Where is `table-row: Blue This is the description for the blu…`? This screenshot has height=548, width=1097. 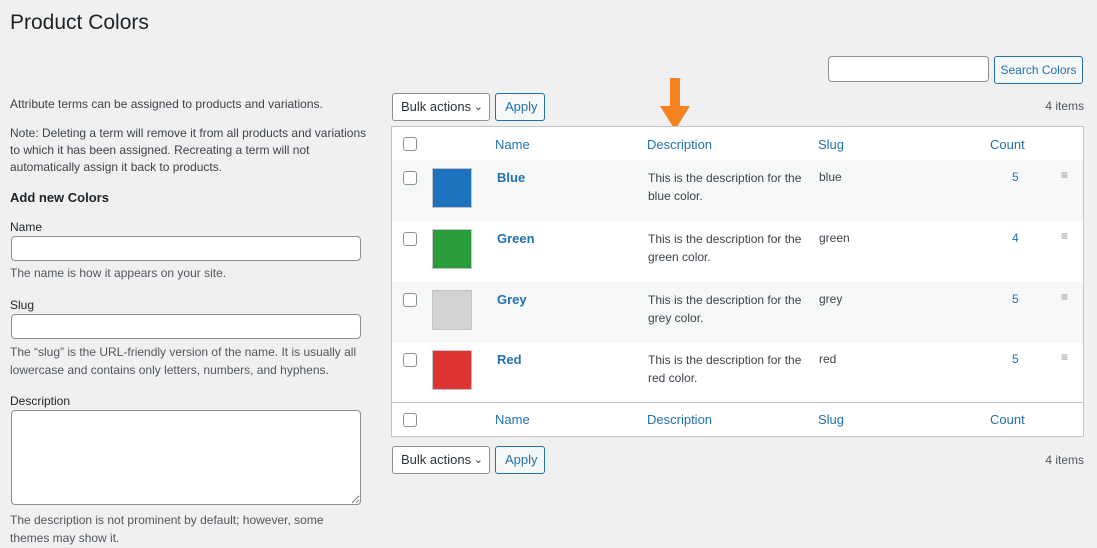 table-row: Blue This is the description for the blu… is located at coordinates (737, 190).